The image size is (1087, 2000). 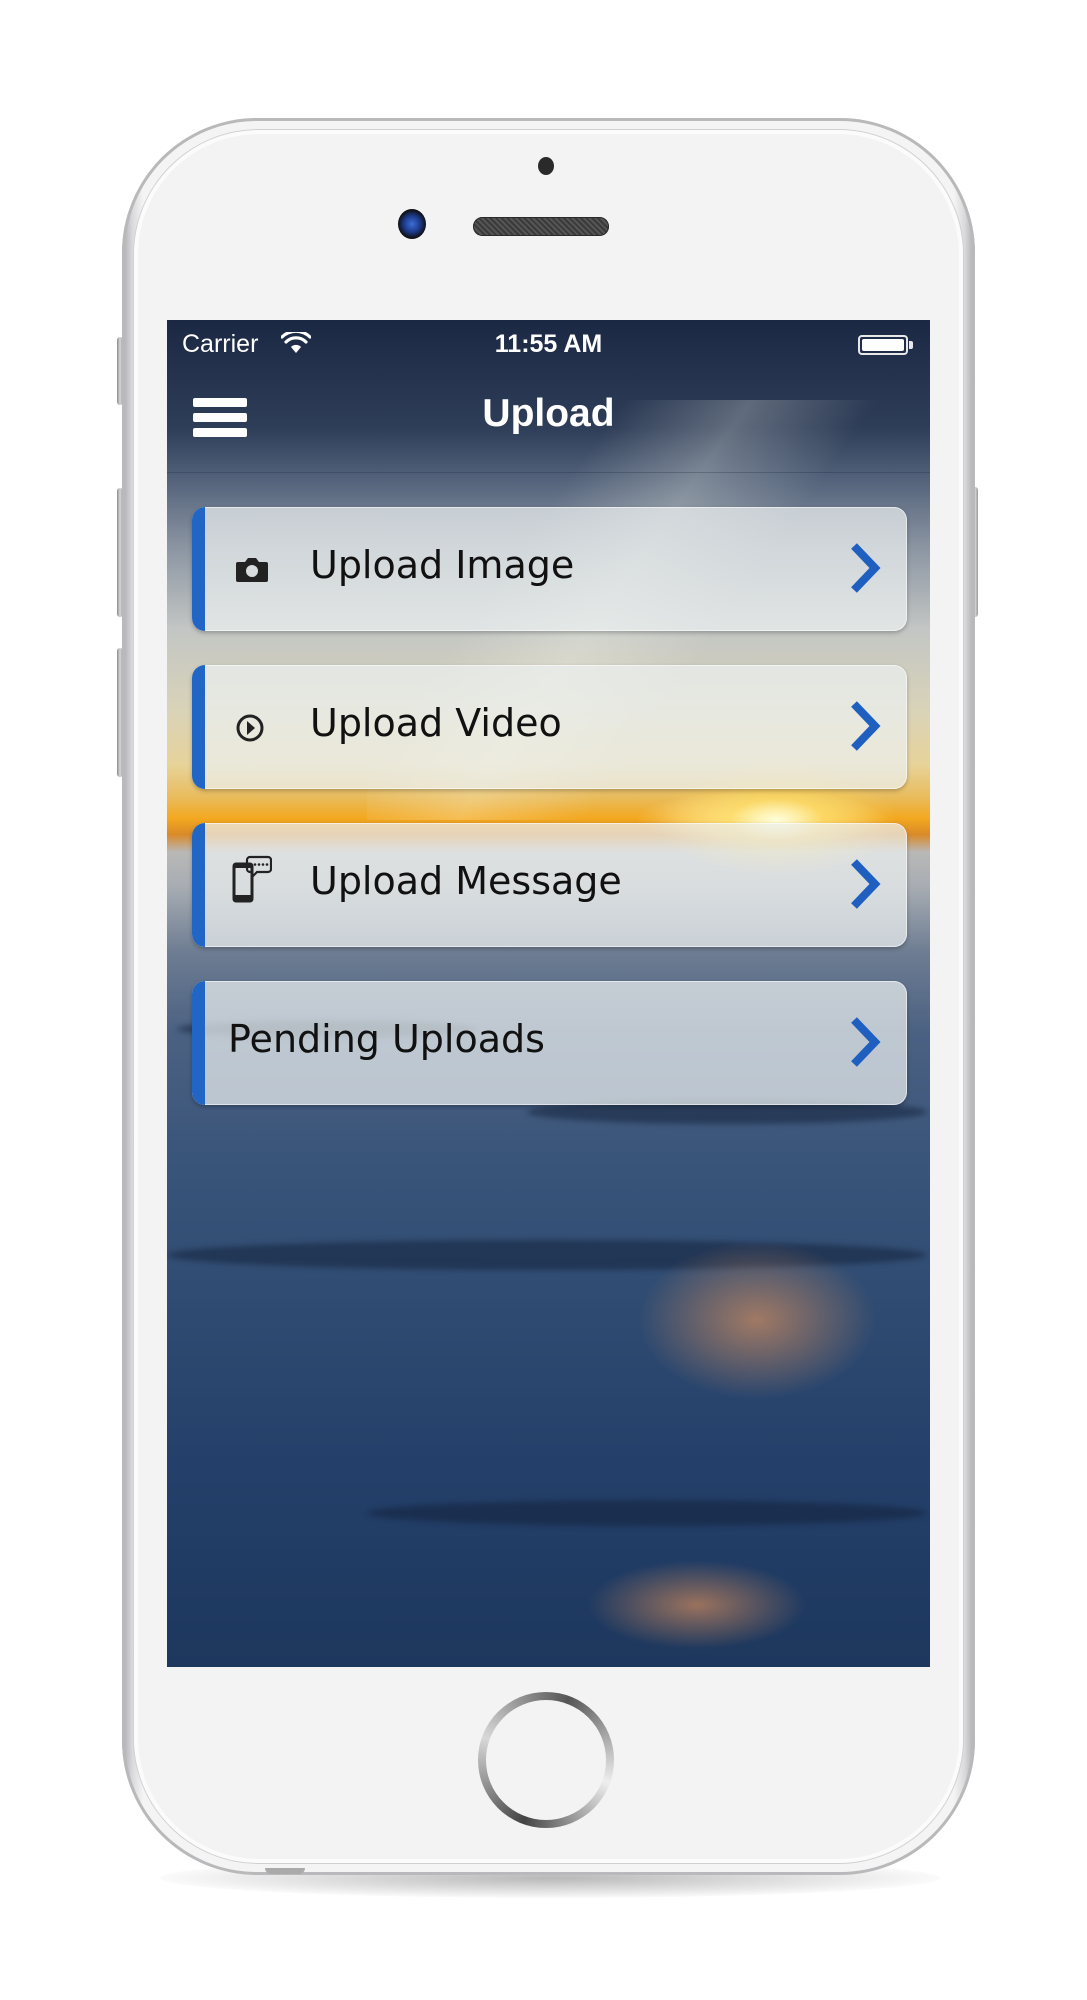 What do you see at coordinates (647, 1513) in the screenshot?
I see `background-wave` at bounding box center [647, 1513].